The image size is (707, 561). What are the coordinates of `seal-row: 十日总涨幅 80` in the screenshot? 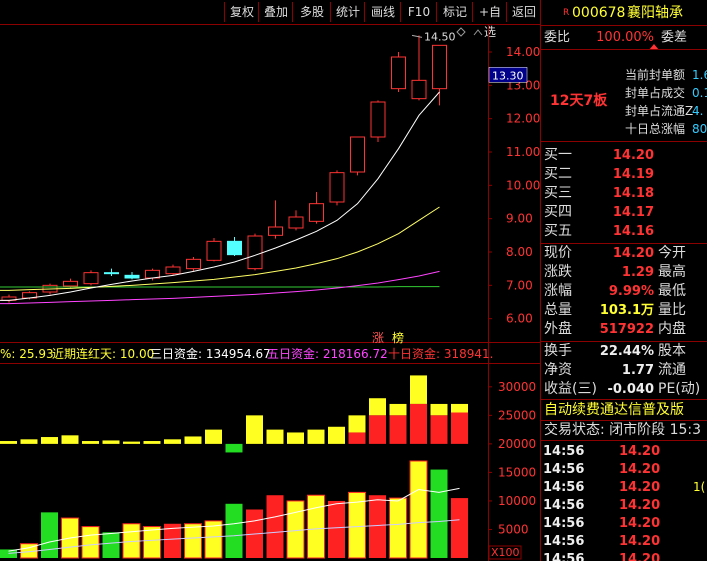 It's located at (624, 129).